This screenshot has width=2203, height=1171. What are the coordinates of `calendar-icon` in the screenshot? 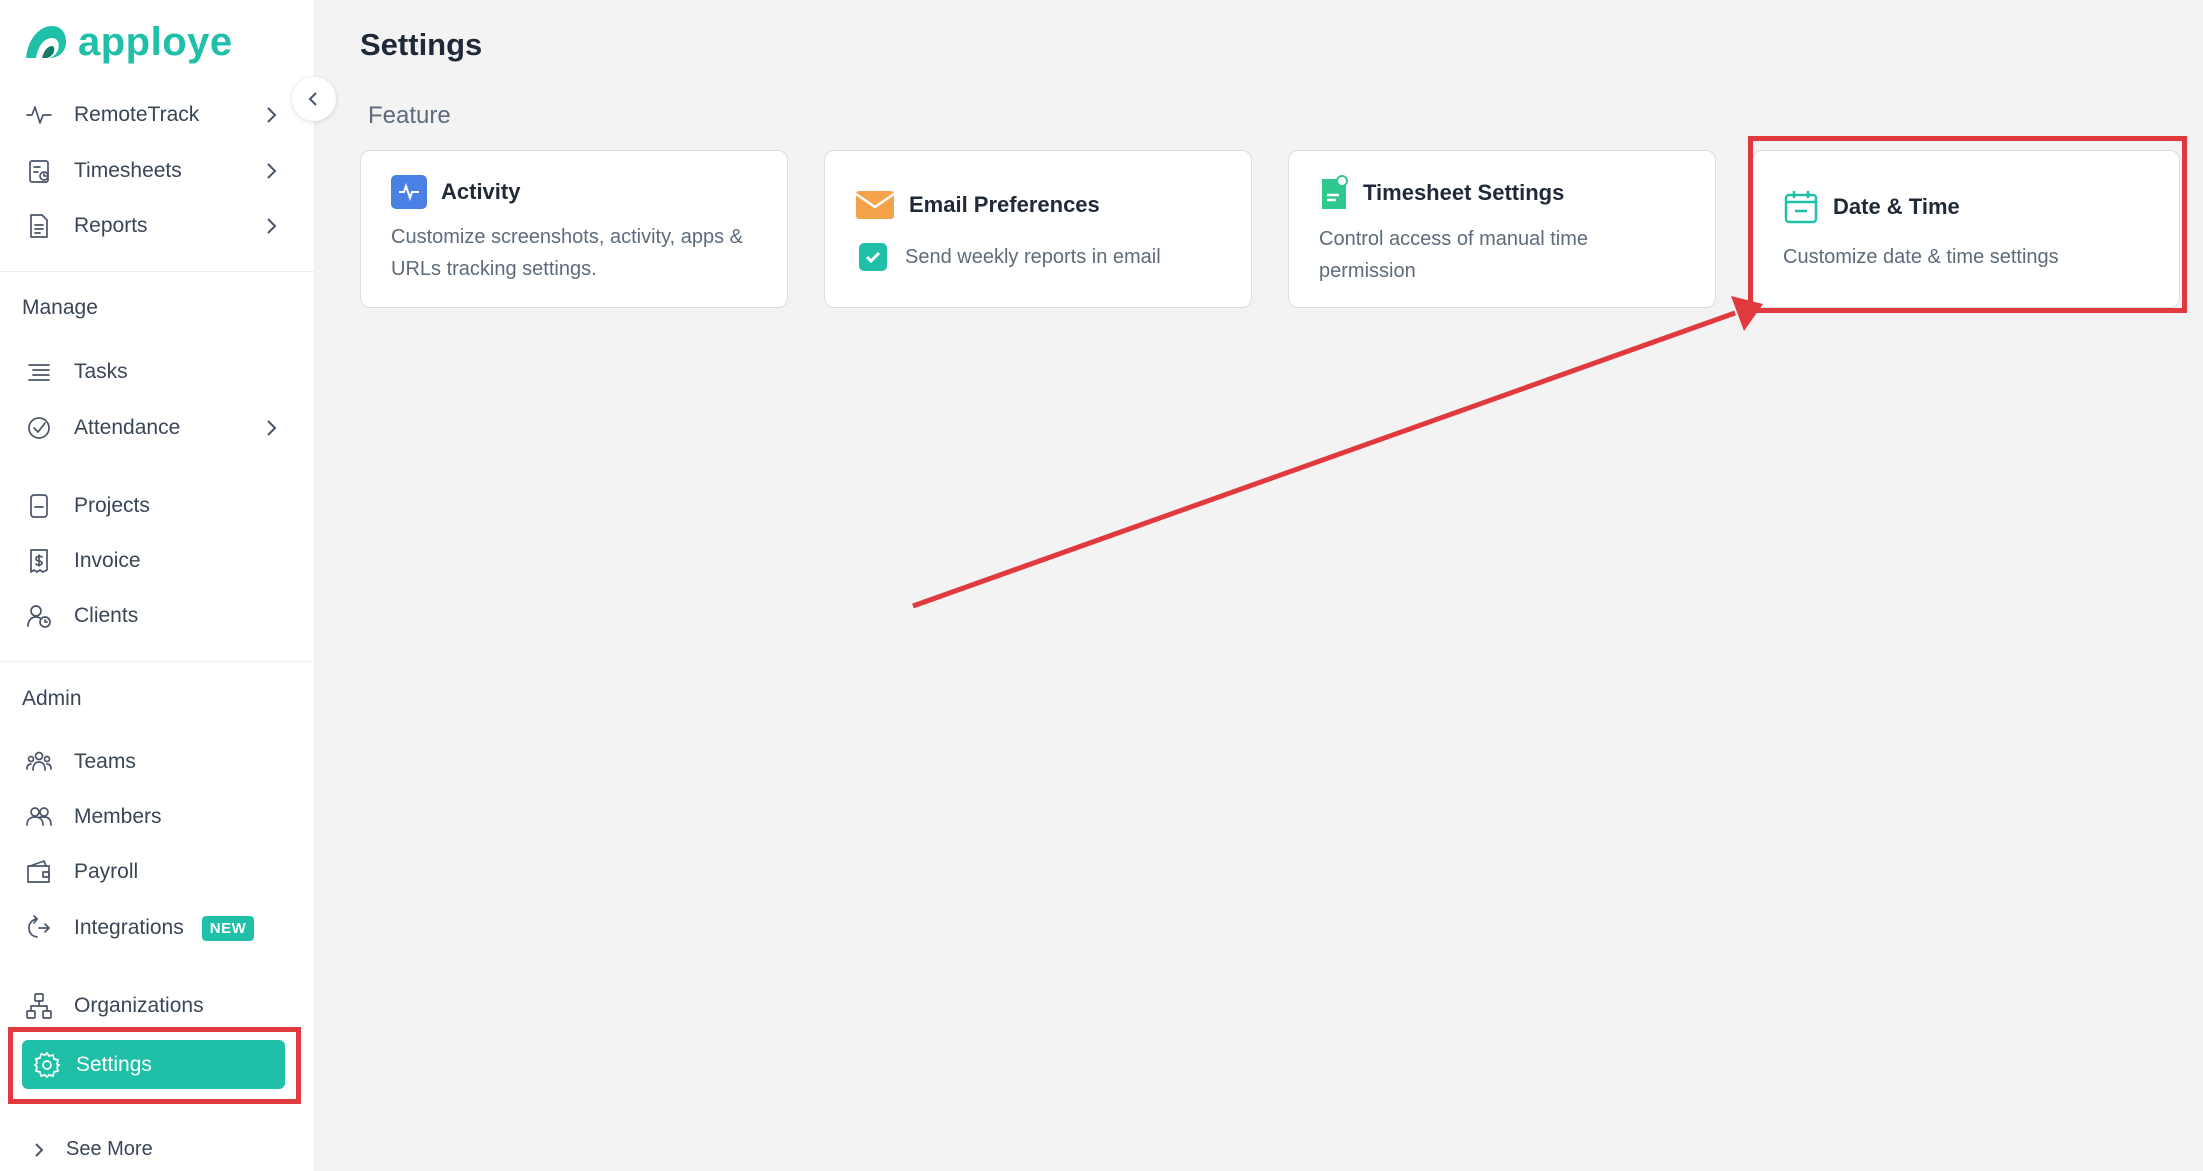 It's located at (1801, 207).